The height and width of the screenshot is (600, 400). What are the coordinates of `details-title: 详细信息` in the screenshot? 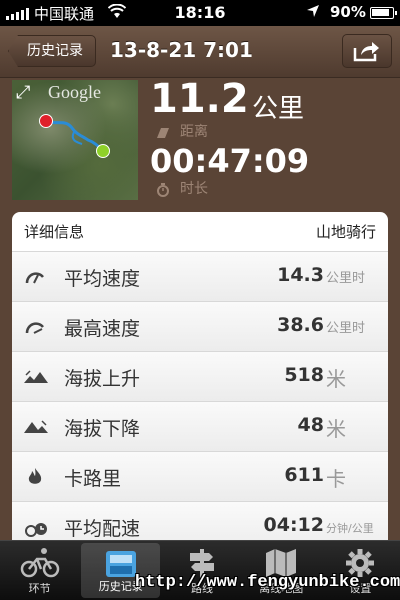 It's located at (54, 232).